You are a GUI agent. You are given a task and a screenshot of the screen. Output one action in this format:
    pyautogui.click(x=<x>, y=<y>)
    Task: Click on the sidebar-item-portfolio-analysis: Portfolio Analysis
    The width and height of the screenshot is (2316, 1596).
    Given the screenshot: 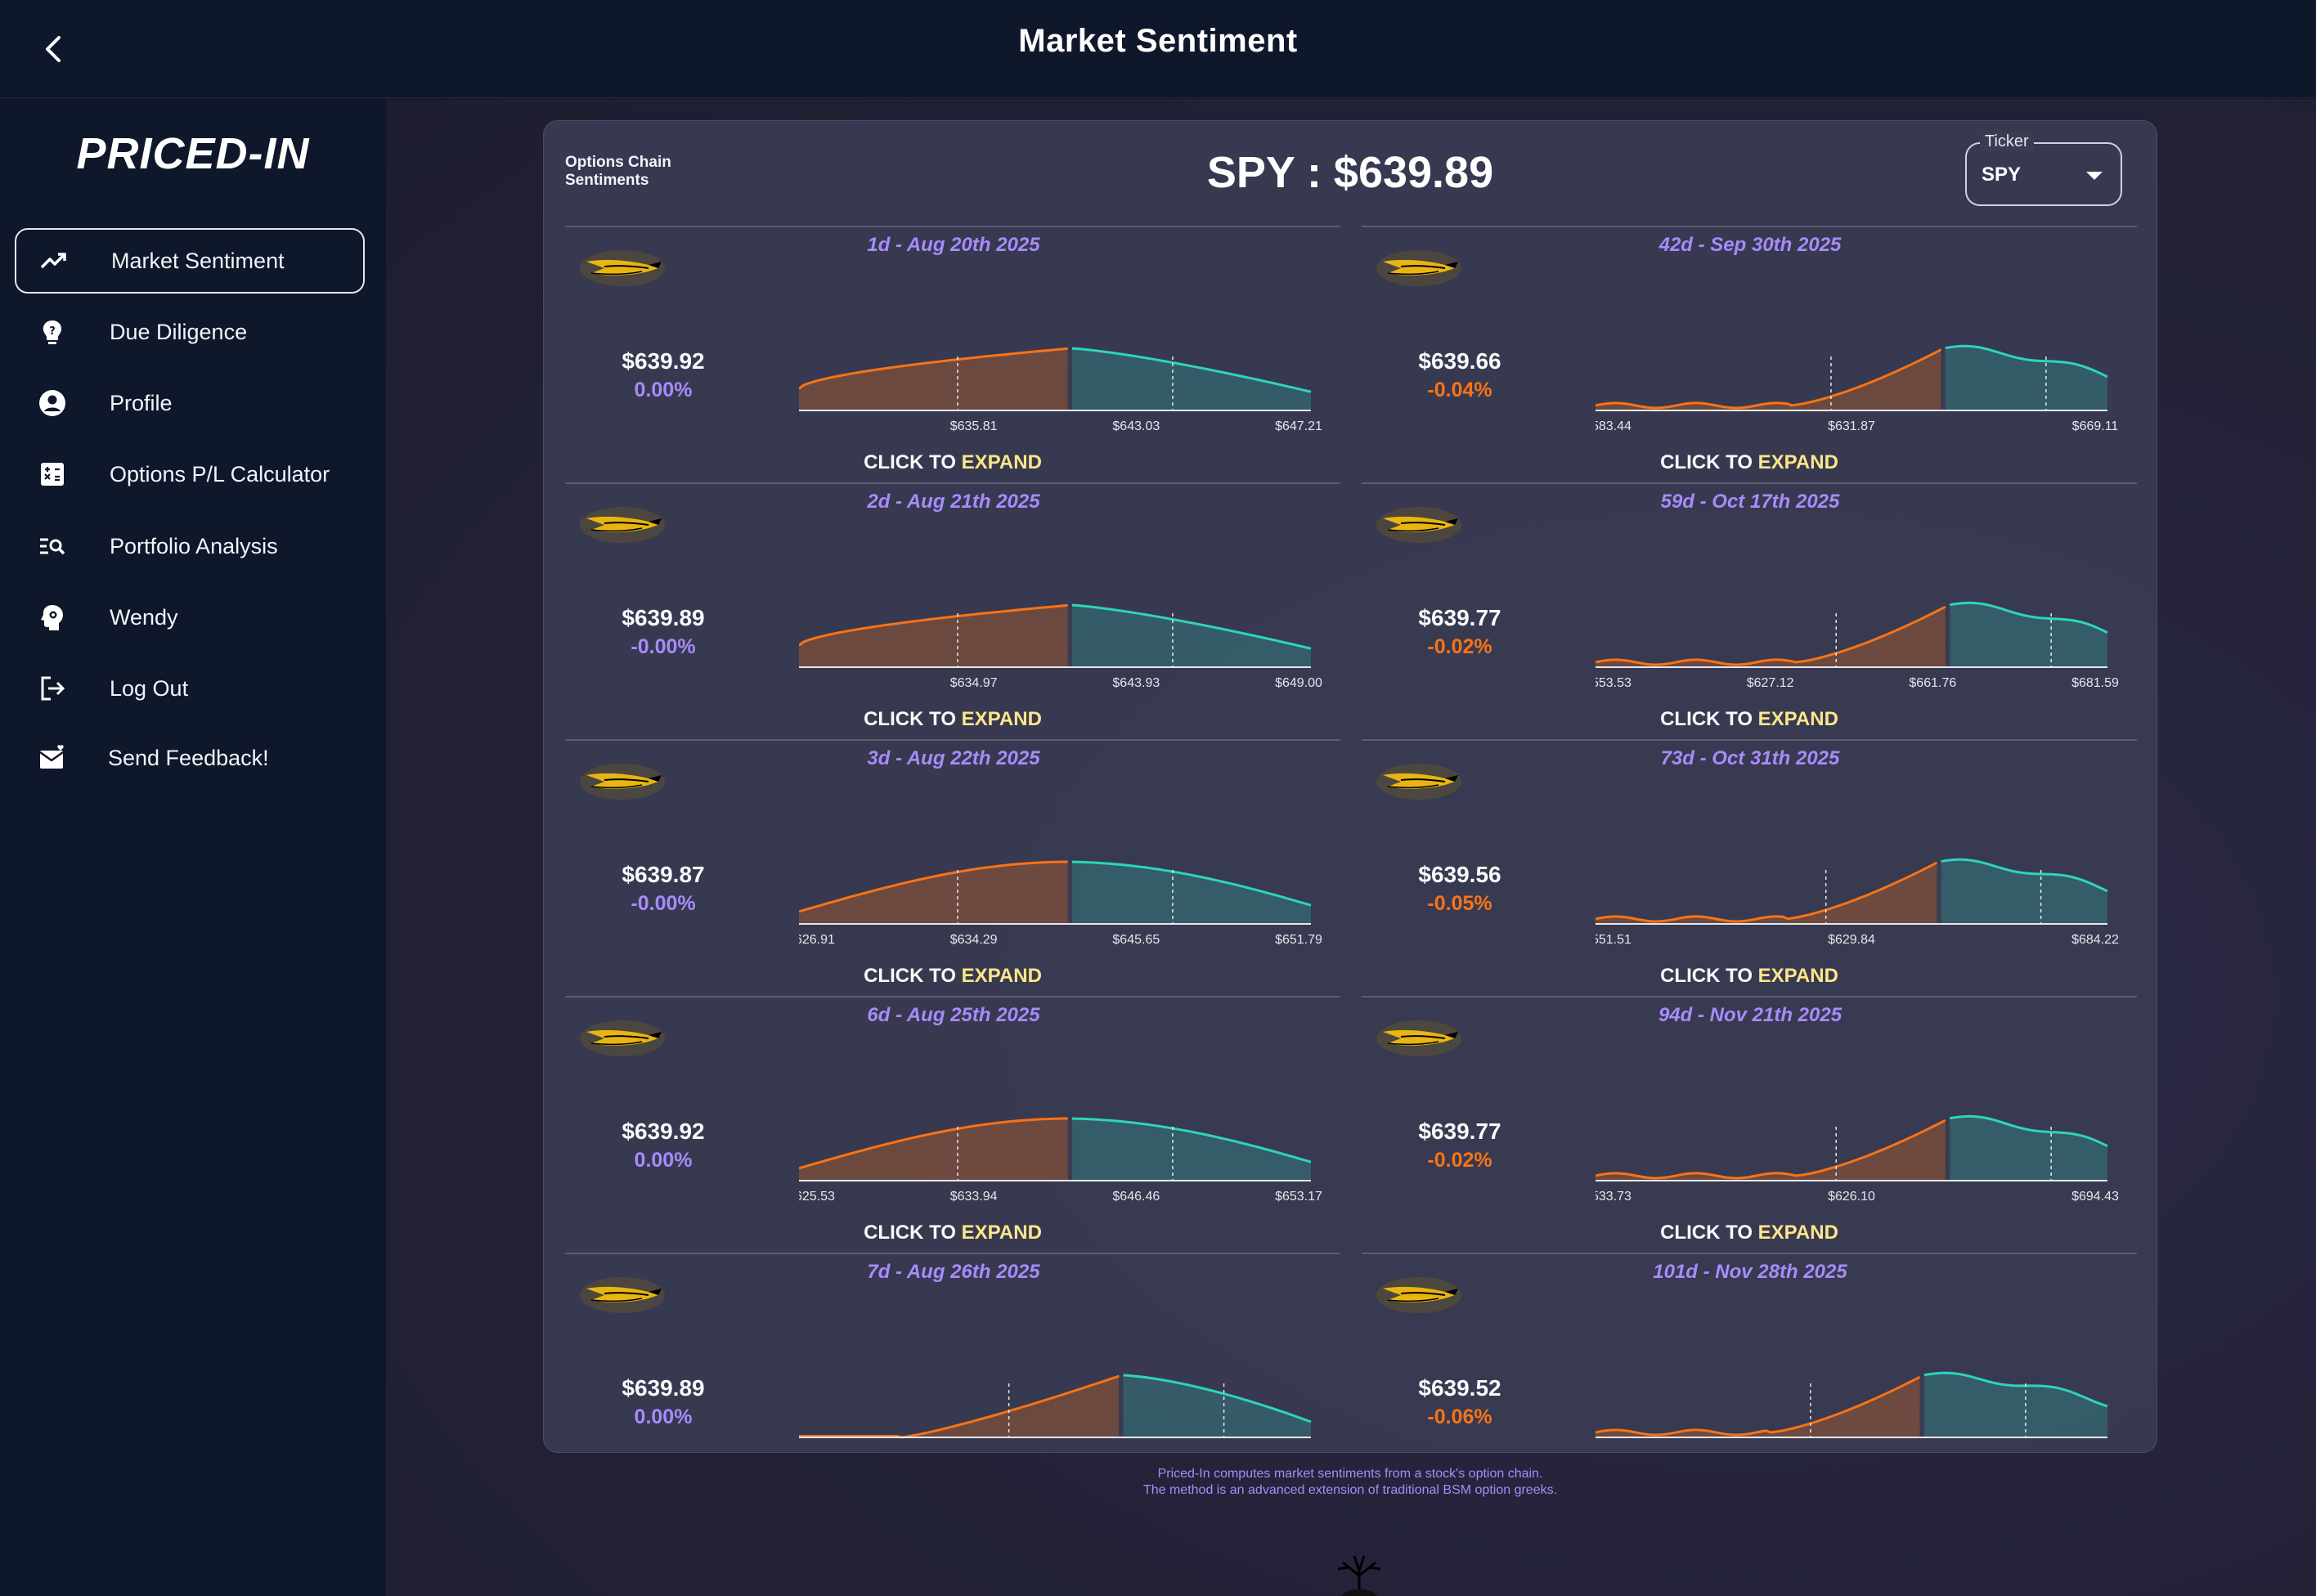 What is the action you would take?
    pyautogui.click(x=190, y=546)
    